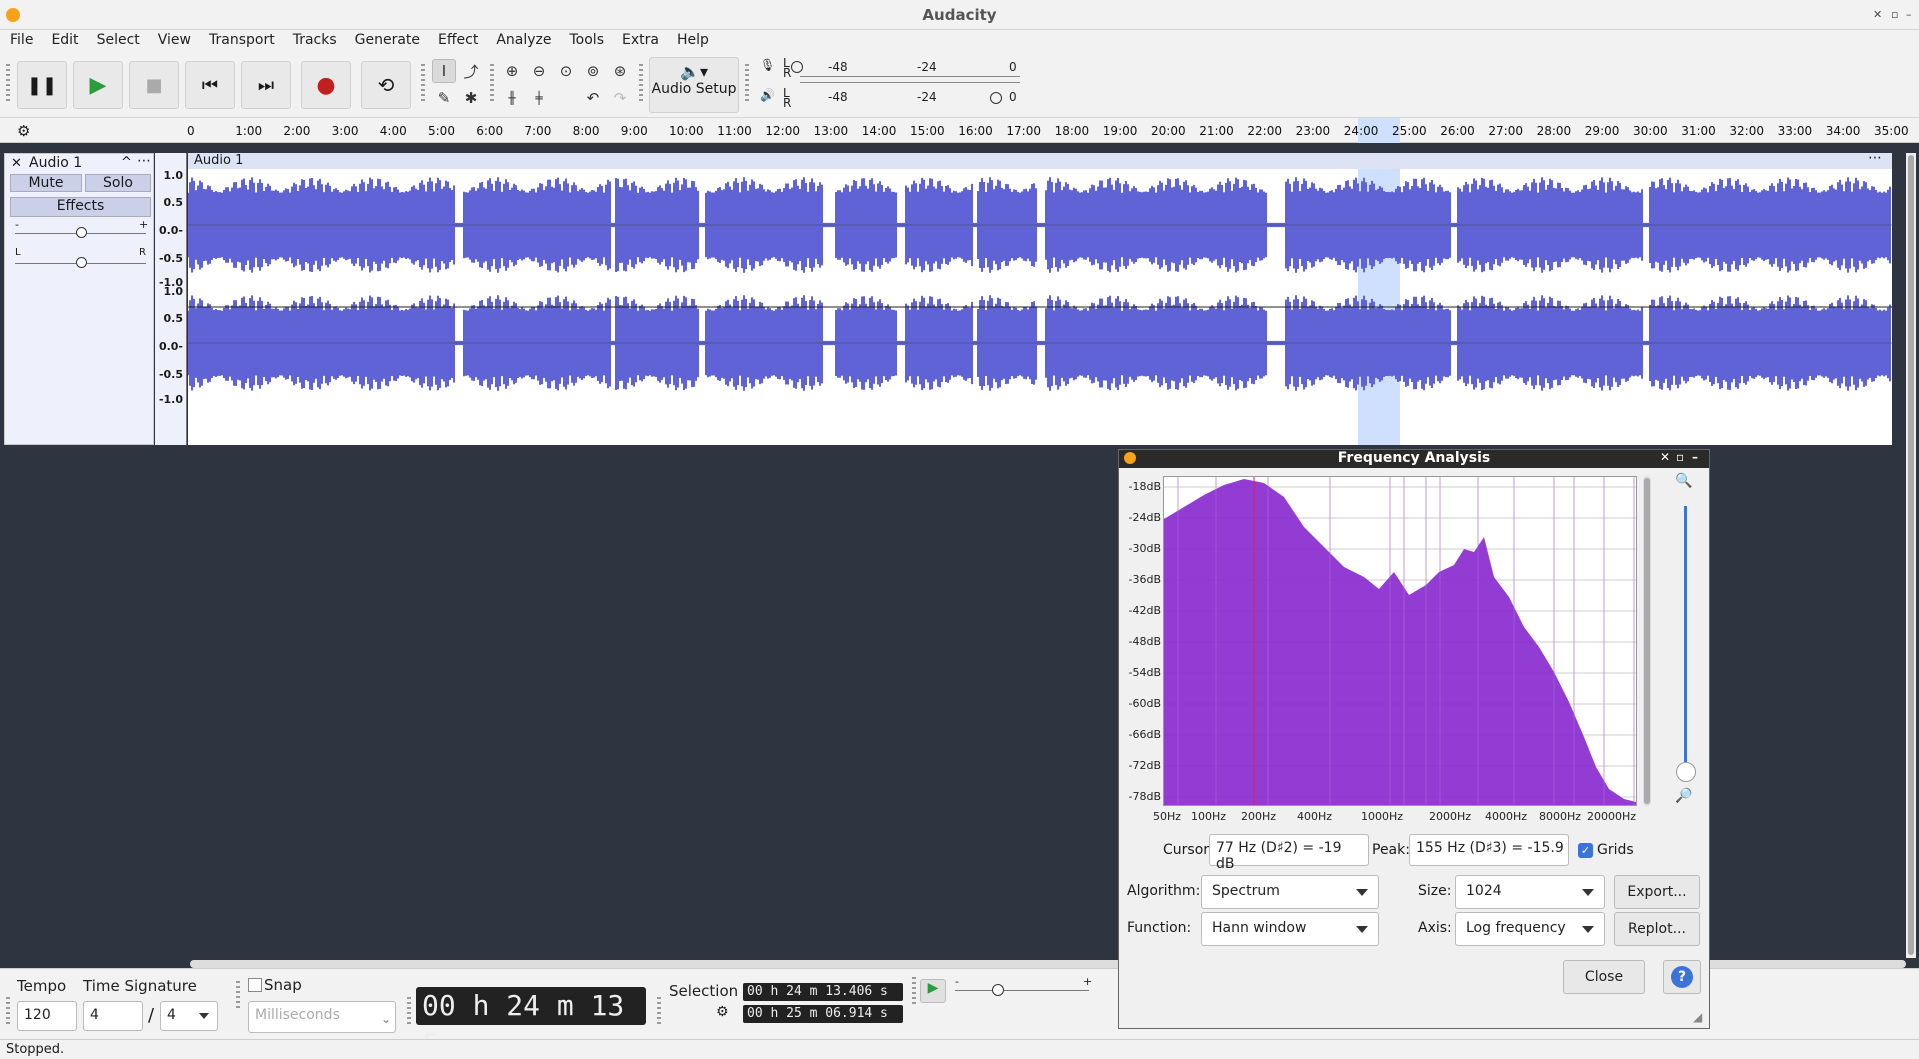 The image size is (1919, 1059). Describe the element at coordinates (46, 183) in the screenshot. I see `mute-button: Mute` at that location.